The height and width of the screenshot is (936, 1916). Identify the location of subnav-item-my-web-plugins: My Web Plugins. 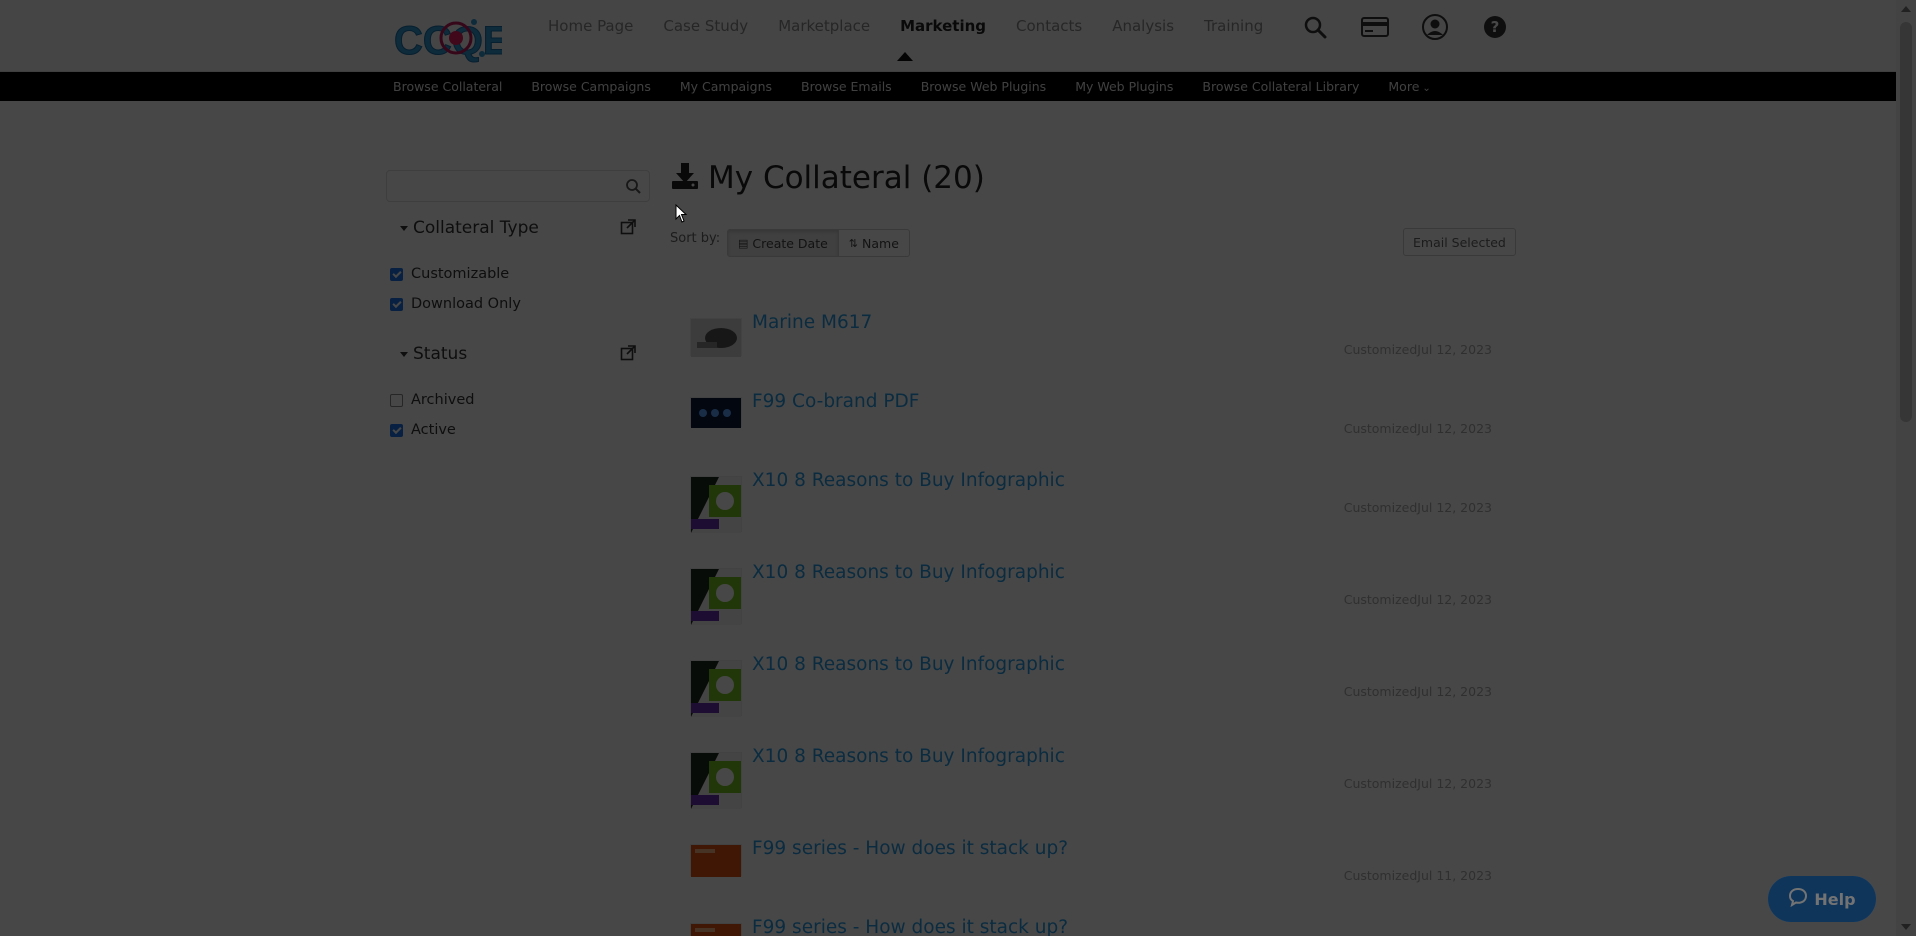
(1124, 86).